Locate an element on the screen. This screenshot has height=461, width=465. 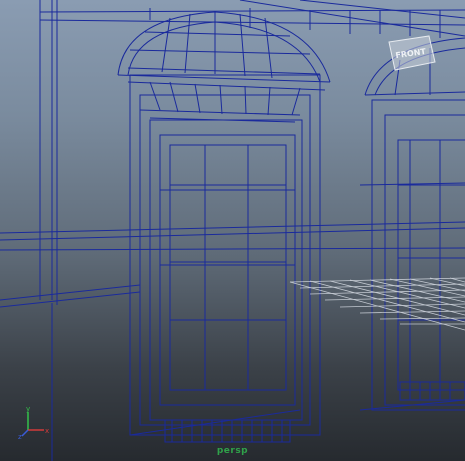
axis-y-label: y is located at coordinates (28, 409).